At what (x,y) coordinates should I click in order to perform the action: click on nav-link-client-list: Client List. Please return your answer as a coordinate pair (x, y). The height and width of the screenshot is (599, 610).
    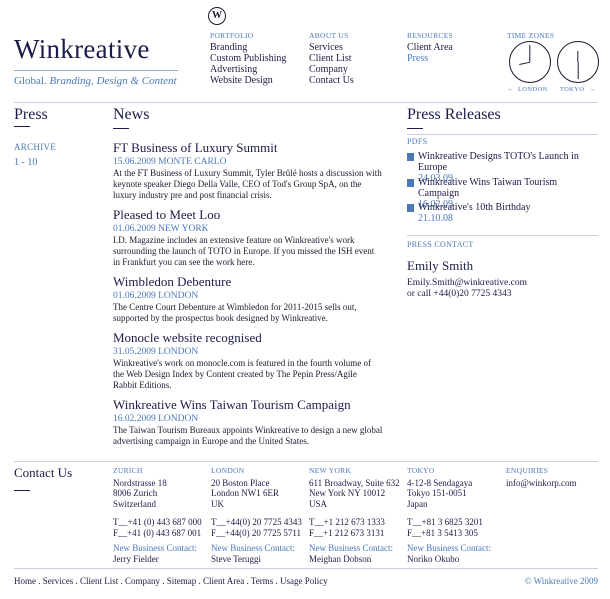
    Looking at the image, I should click on (331, 58).